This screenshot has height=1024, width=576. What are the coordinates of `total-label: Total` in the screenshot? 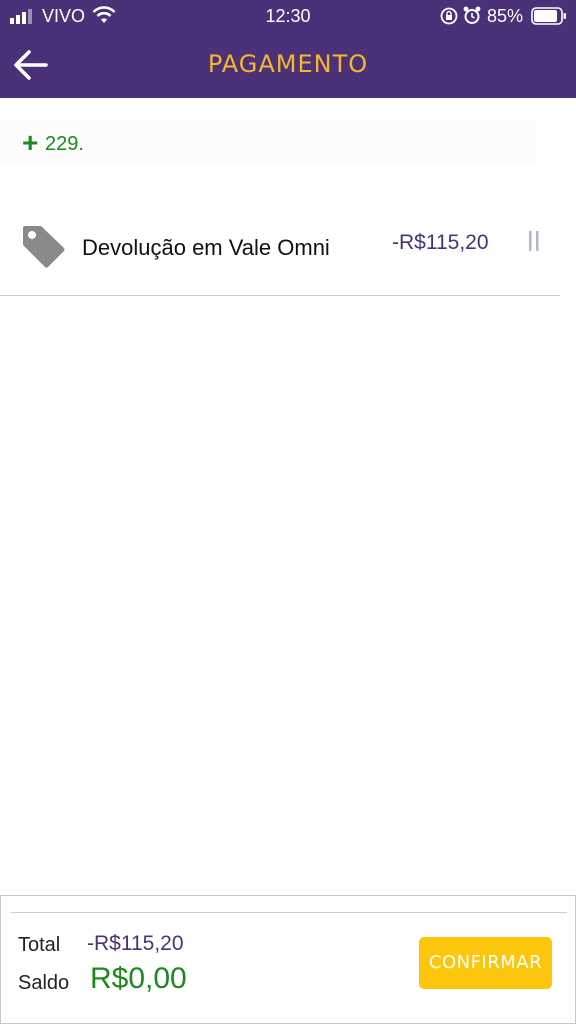 It's located at (39, 945).